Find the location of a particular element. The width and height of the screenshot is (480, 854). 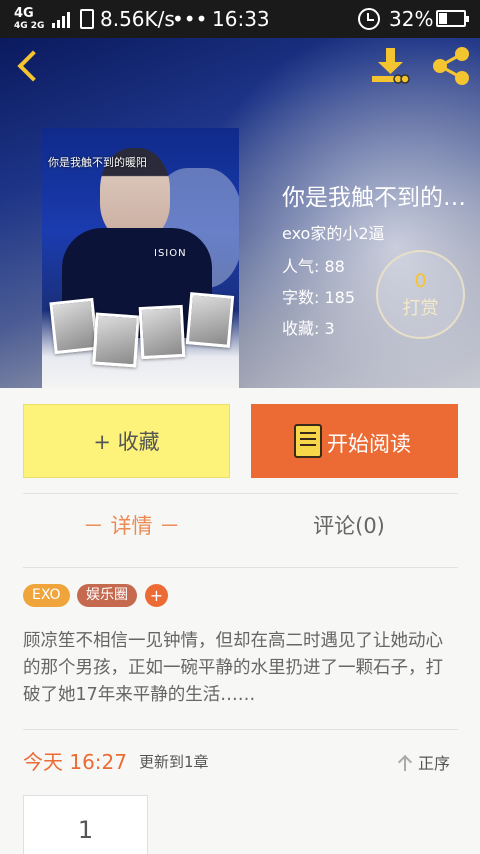

clock: 16:33 is located at coordinates (241, 19).